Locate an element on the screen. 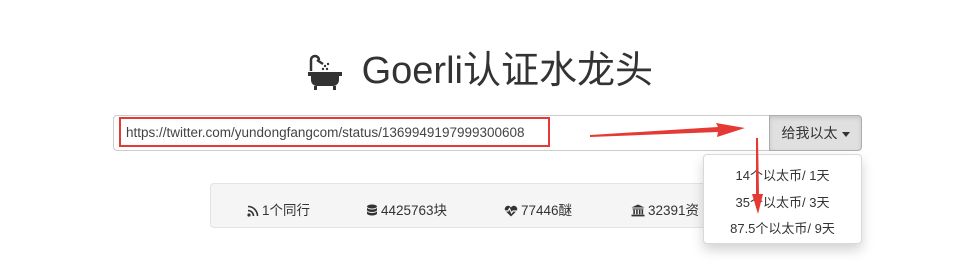  give-ether-dropdown-menu: 14个以太币/ 1天 35个以太币/ 3天 87.5个以太币/ 9天 is located at coordinates (782, 199).